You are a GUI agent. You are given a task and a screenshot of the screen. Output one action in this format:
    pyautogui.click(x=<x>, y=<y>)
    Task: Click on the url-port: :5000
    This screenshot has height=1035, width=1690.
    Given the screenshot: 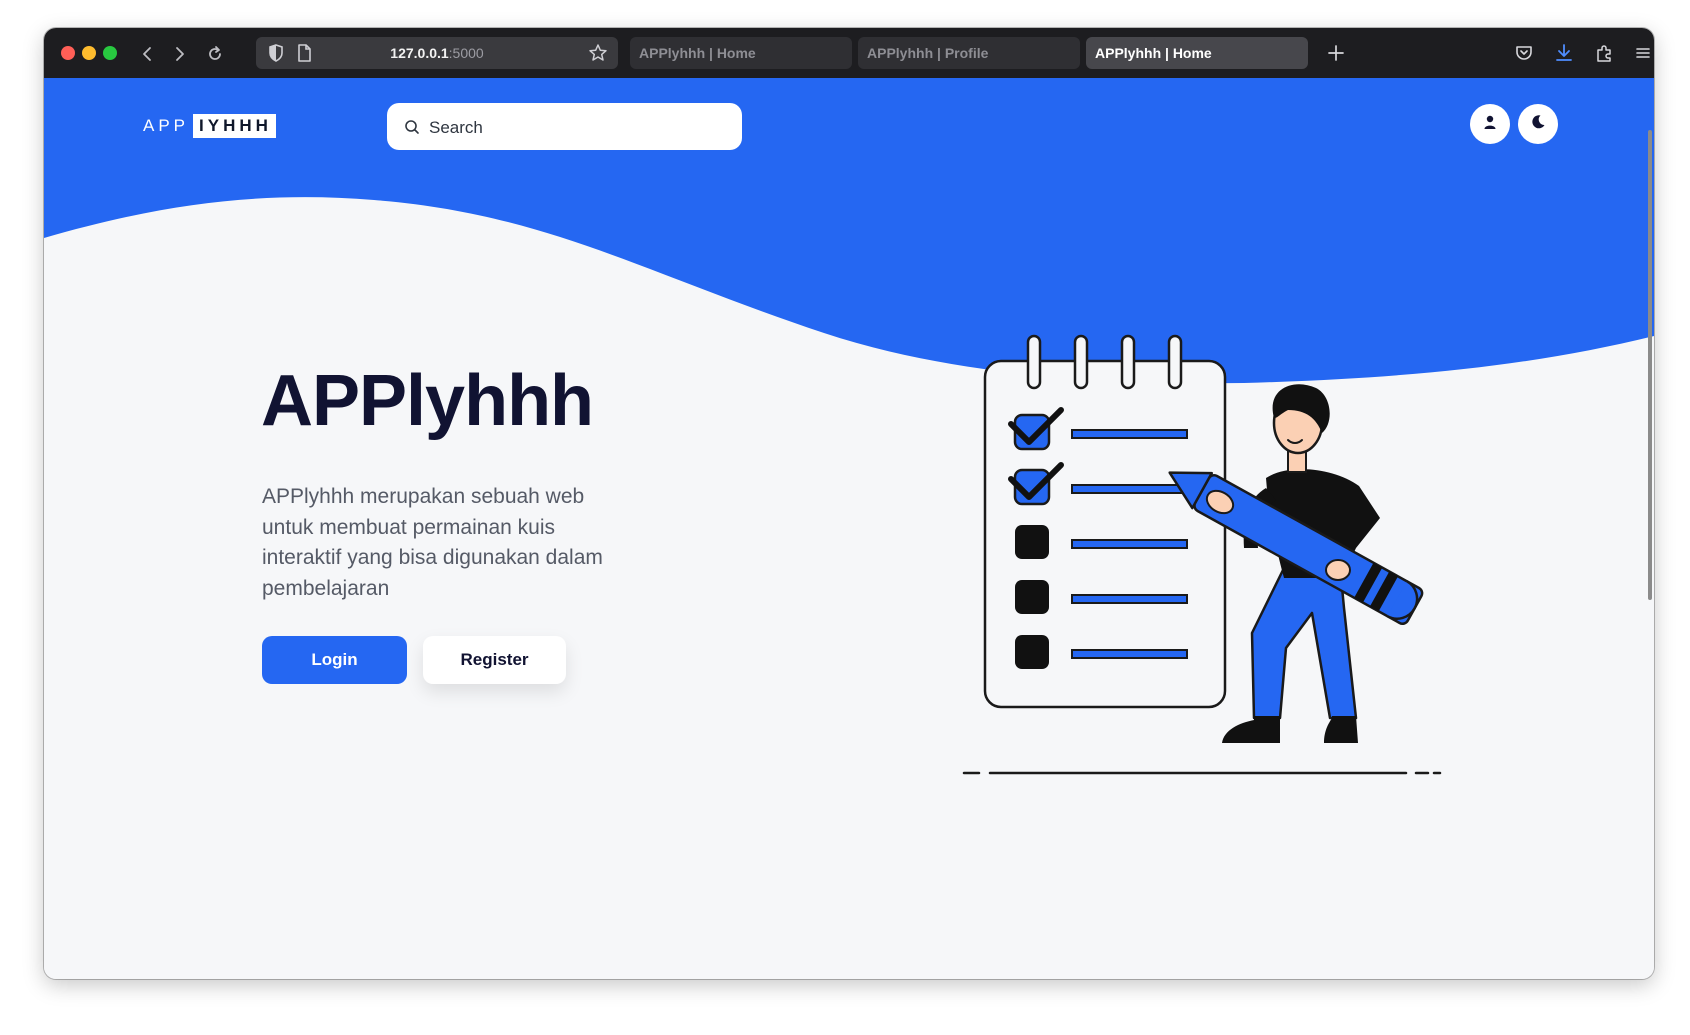 What is the action you would take?
    pyautogui.click(x=466, y=53)
    